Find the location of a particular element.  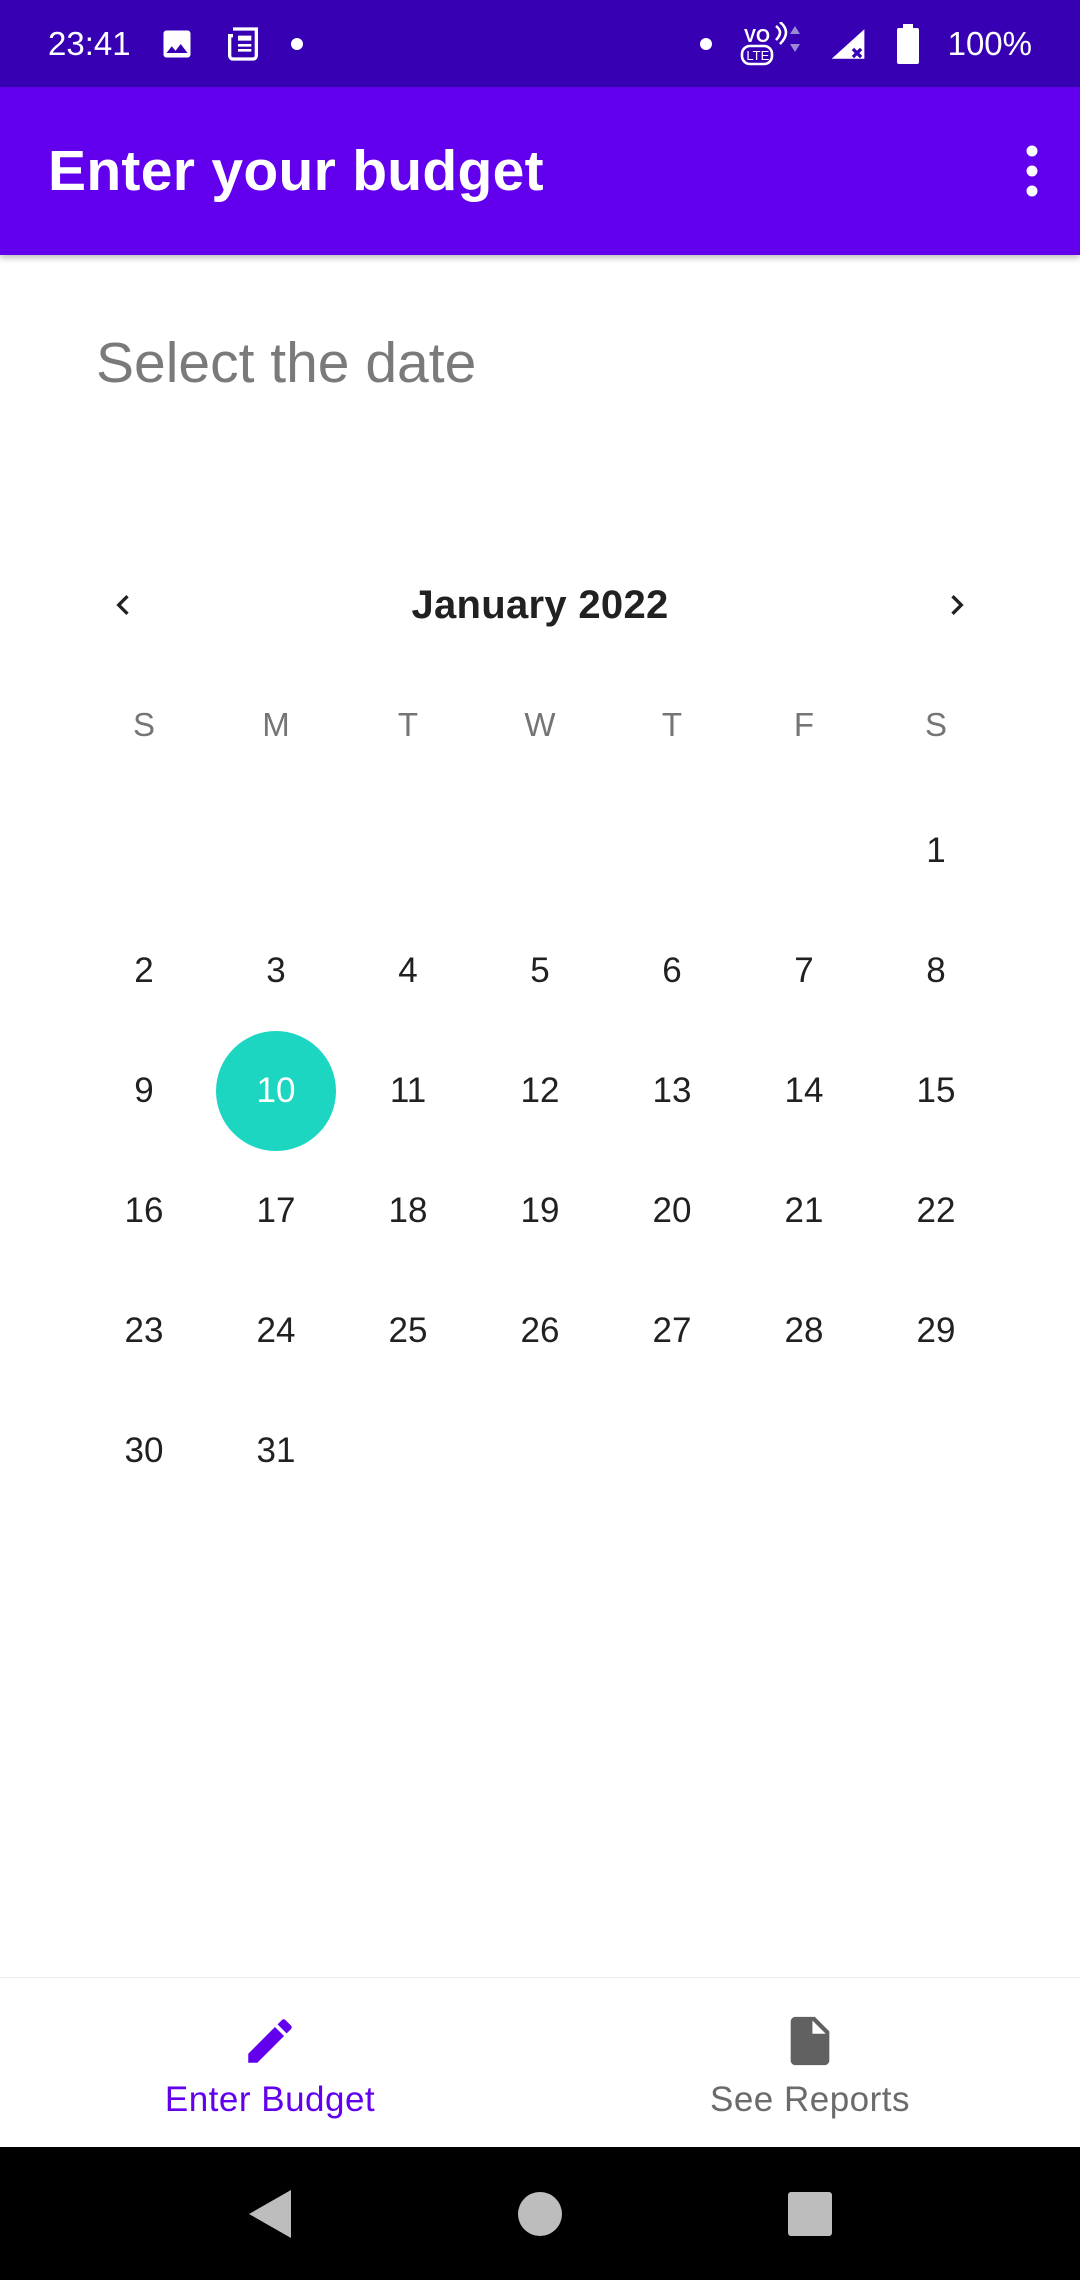

volte-icon: VO LTE is located at coordinates (770, 43).